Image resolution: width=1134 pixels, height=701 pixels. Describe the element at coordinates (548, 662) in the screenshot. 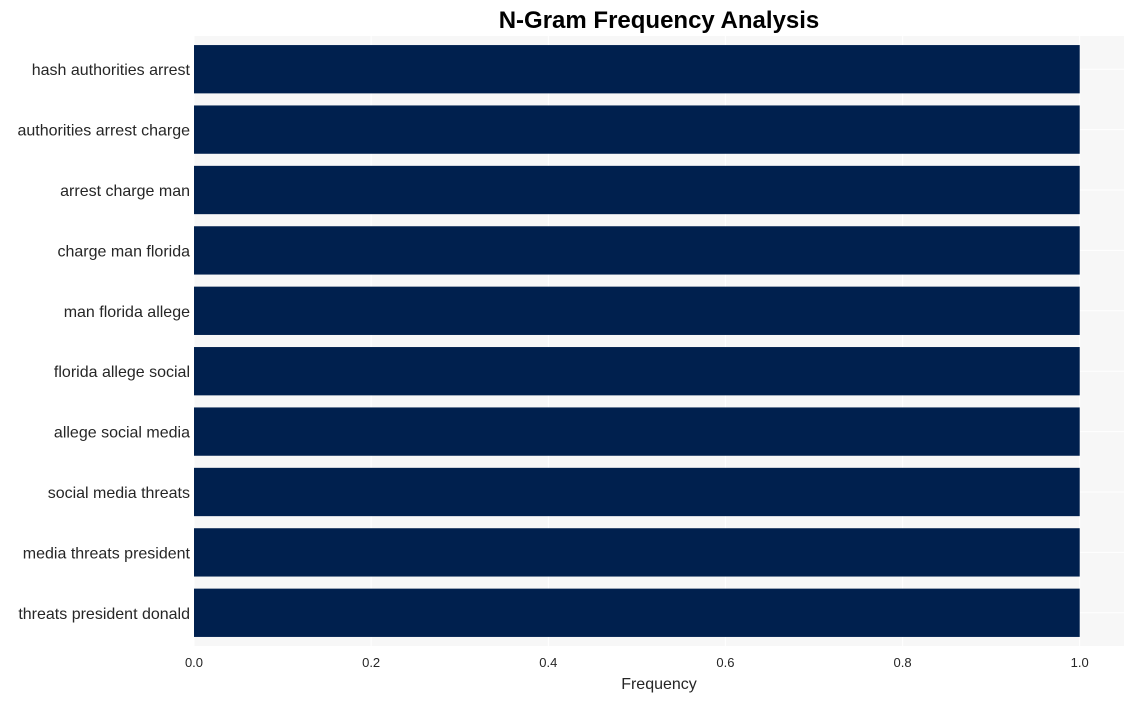

I see `x-tick-label: 0.4` at that location.